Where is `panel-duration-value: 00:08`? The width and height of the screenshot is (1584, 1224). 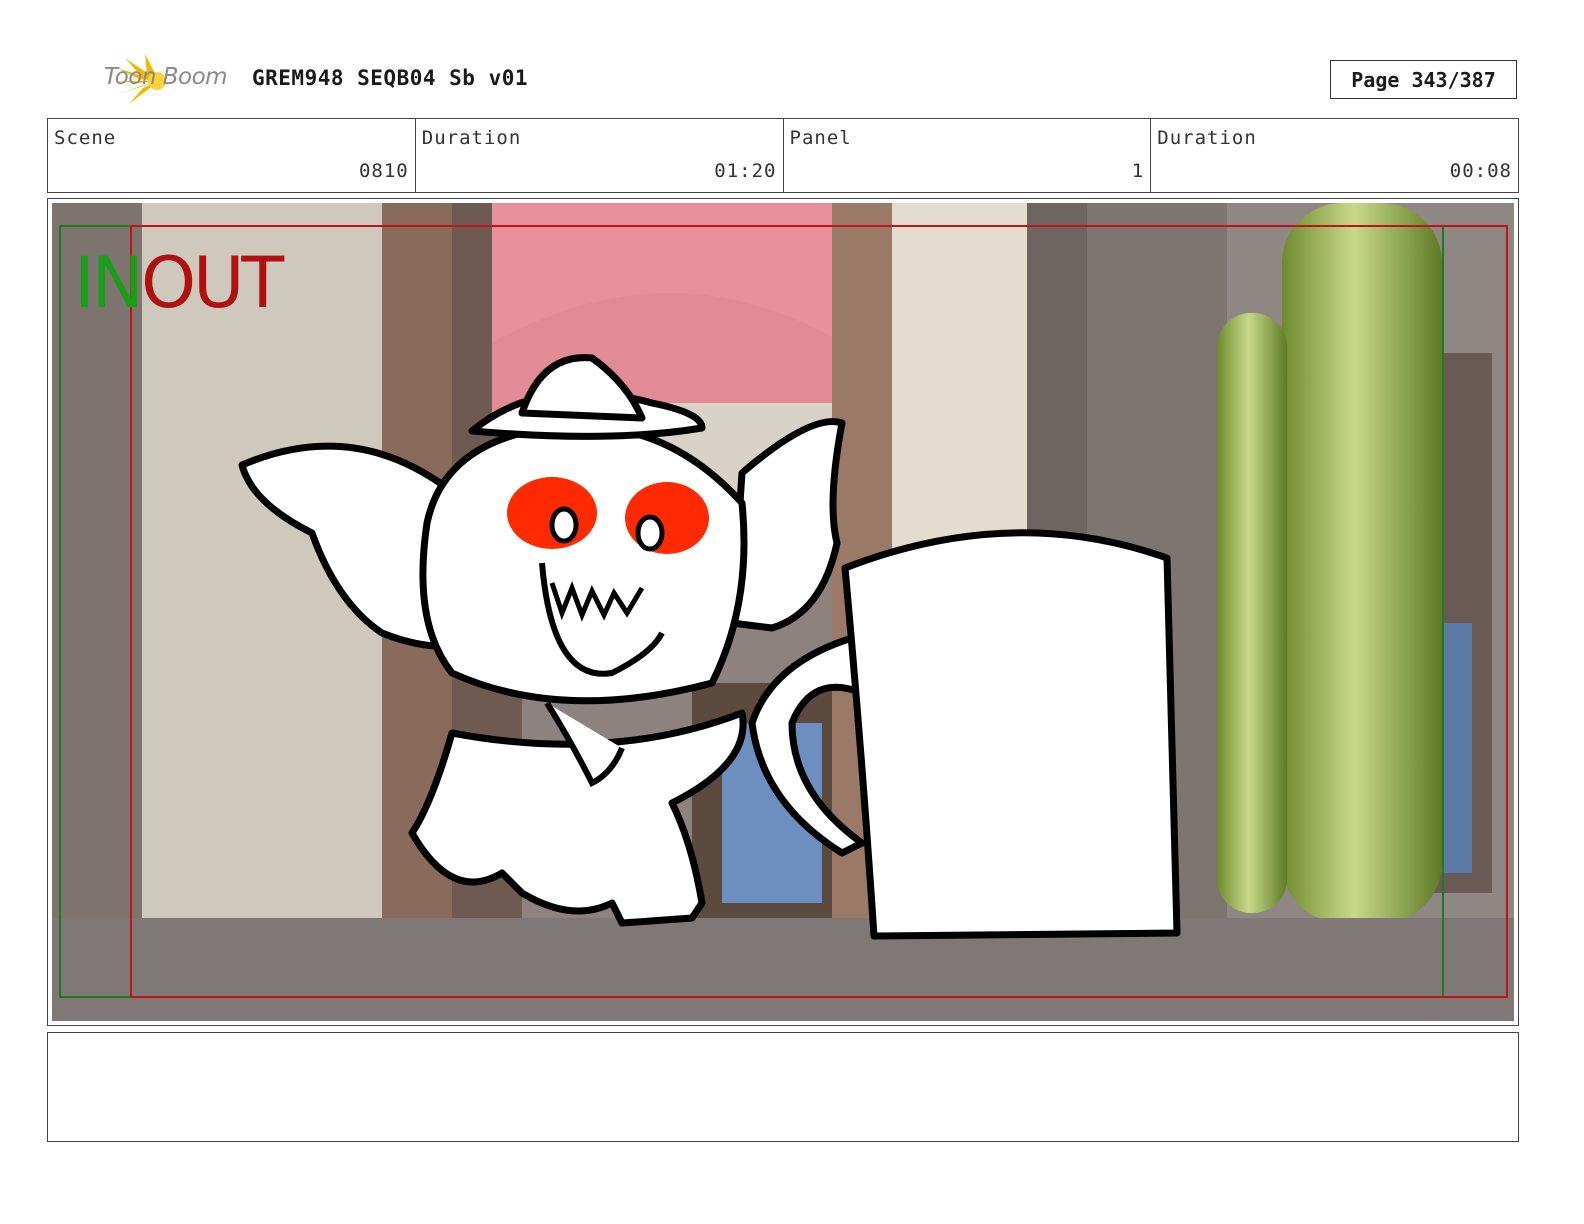
panel-duration-value: 00:08 is located at coordinates (1480, 171).